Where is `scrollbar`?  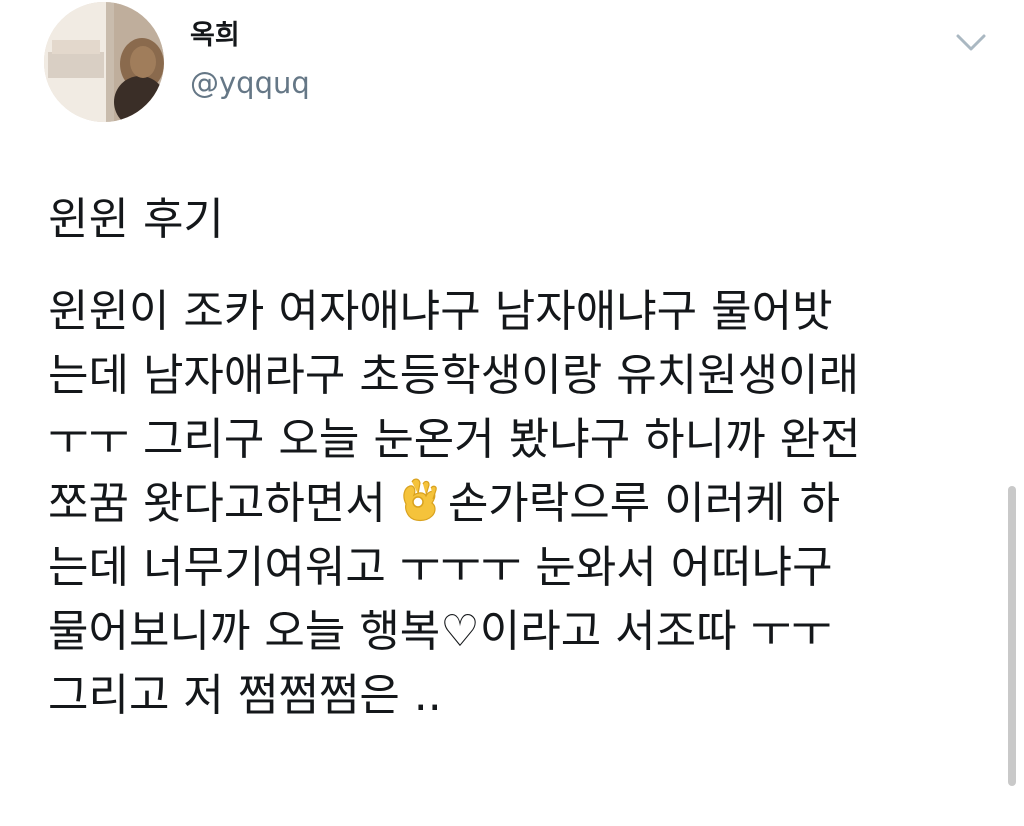 scrollbar is located at coordinates (1012, 636).